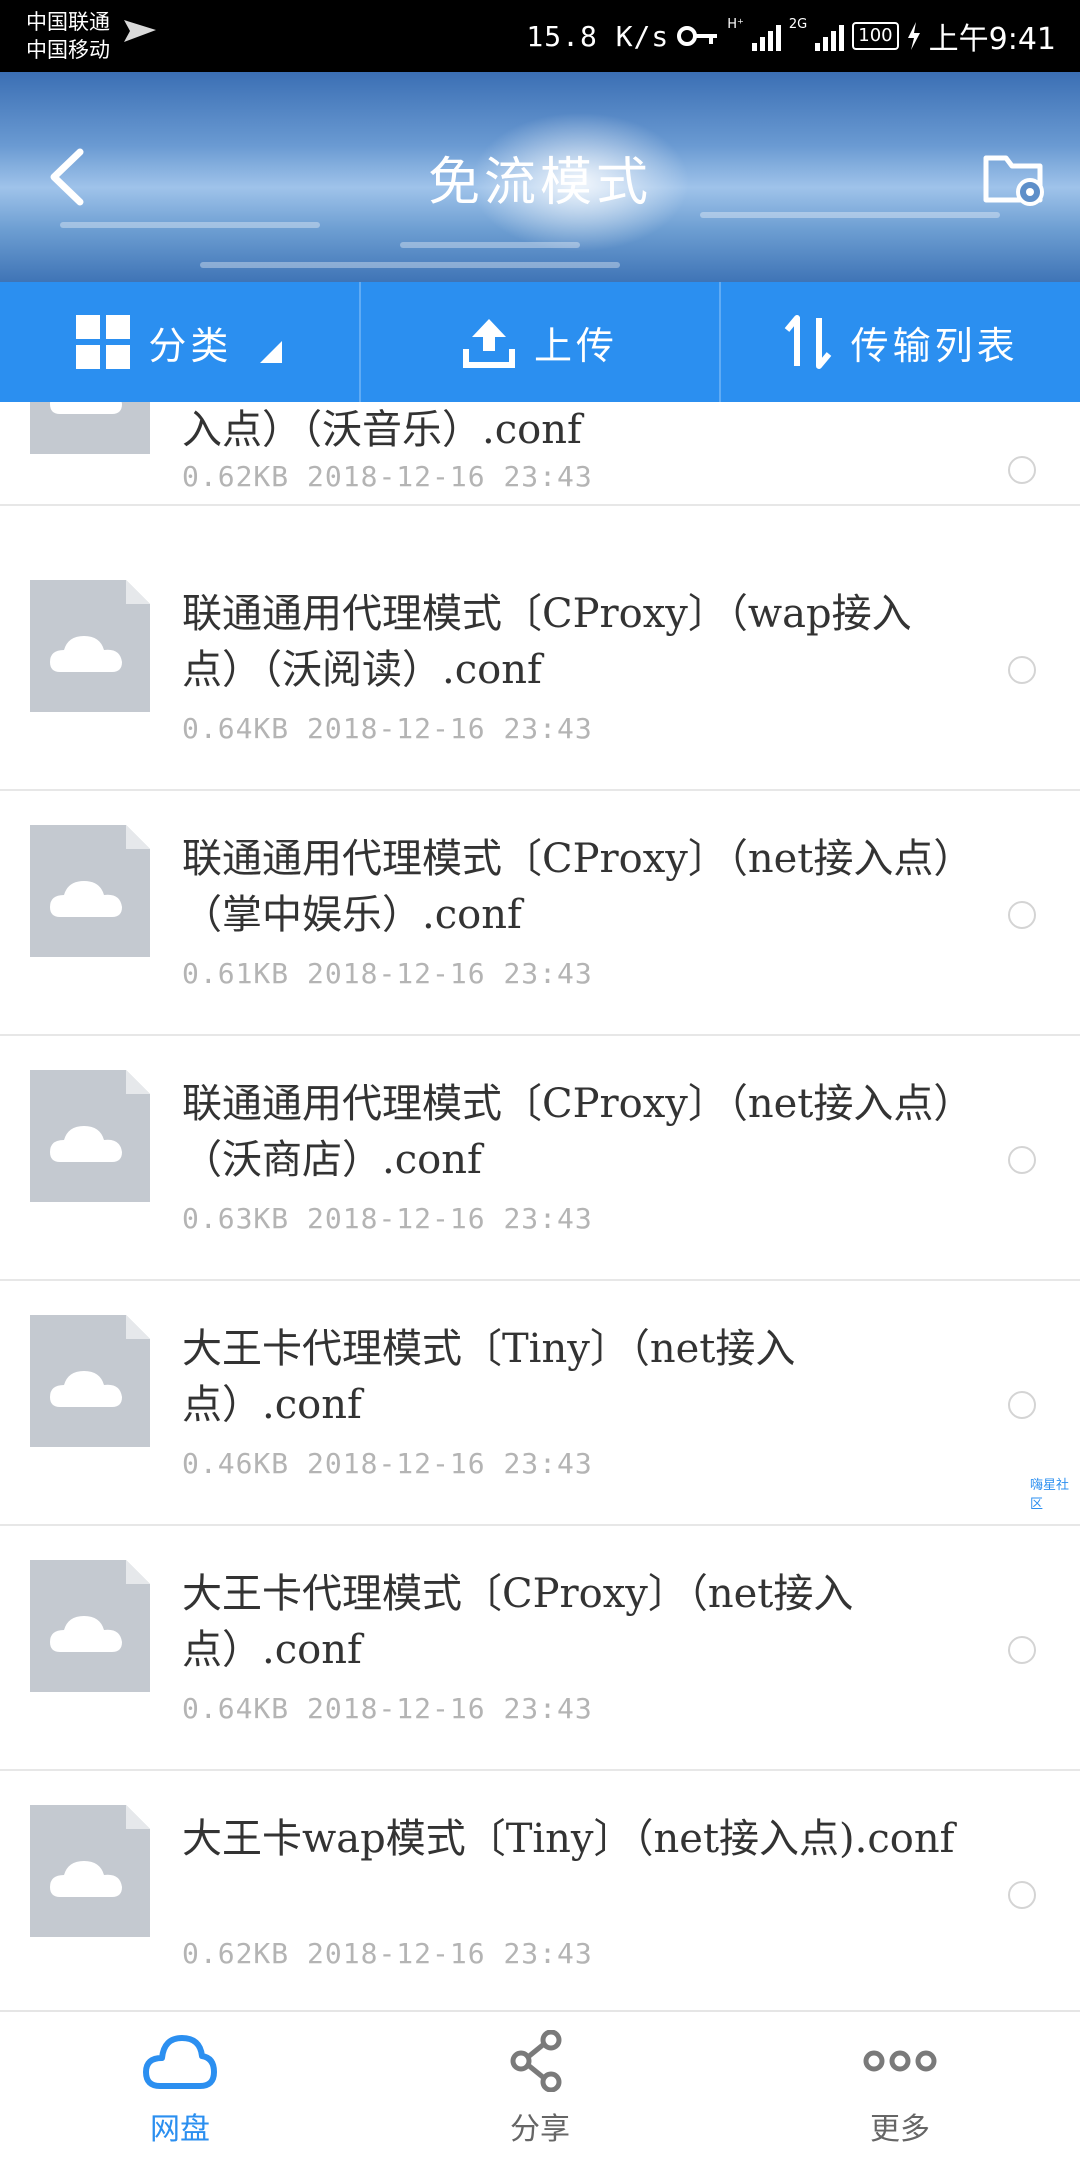 This screenshot has height=2162, width=1080. Describe the element at coordinates (180, 2062) in the screenshot. I see `cloud-icon` at that location.